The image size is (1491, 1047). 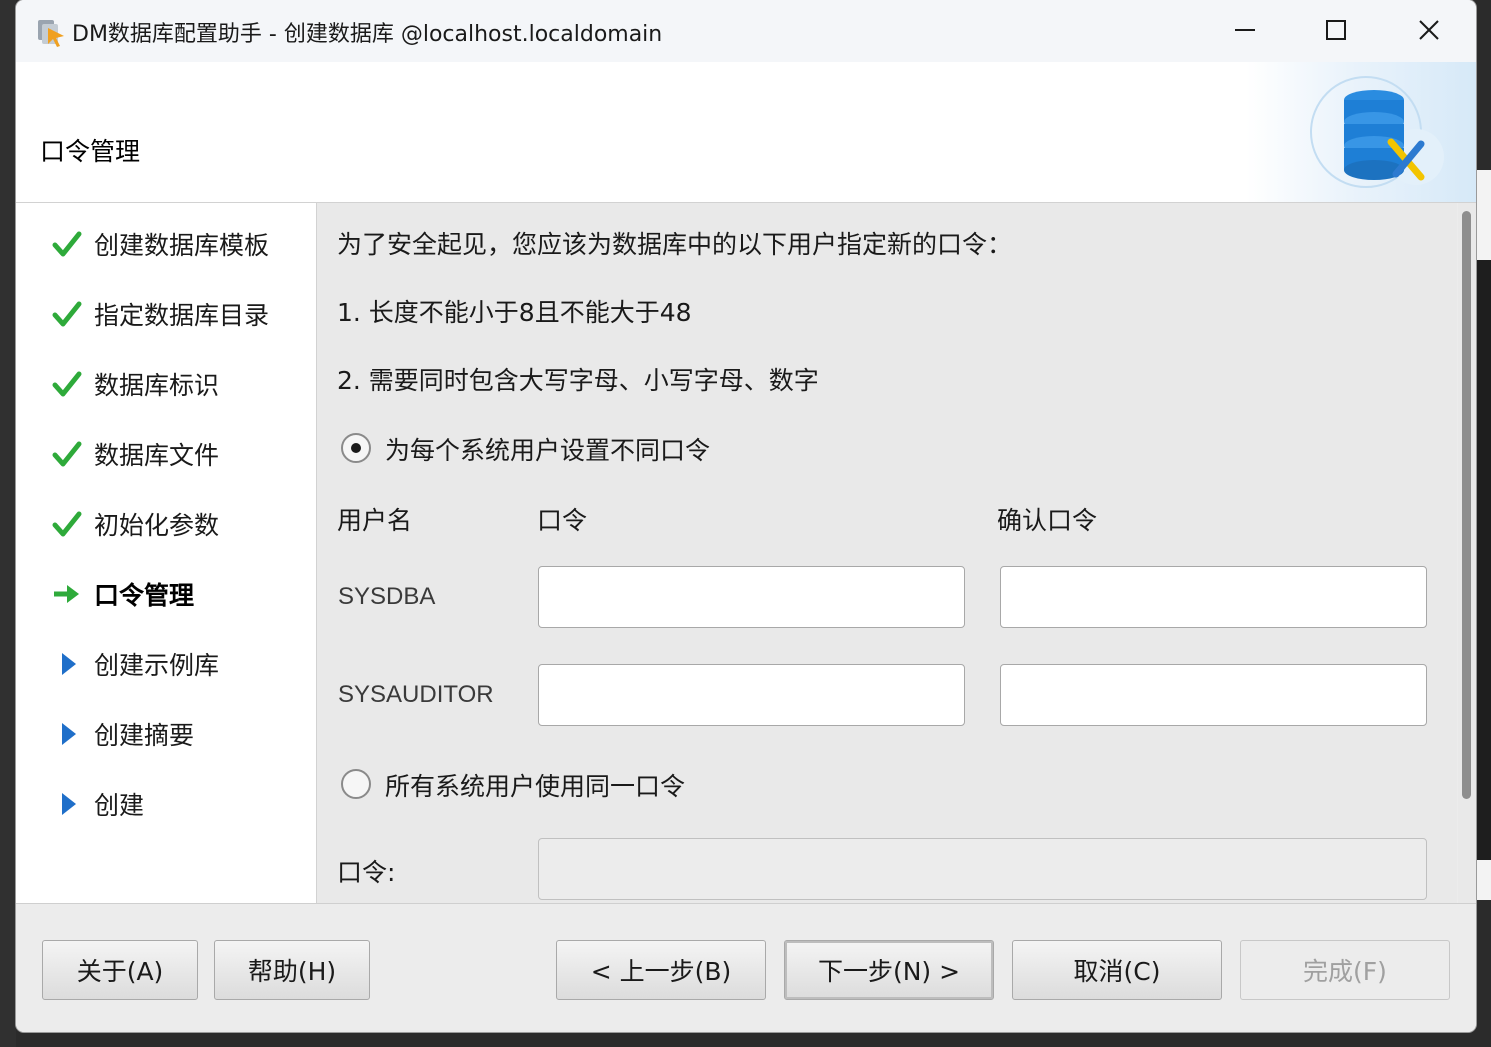 I want to click on close-button, so click(x=1429, y=30).